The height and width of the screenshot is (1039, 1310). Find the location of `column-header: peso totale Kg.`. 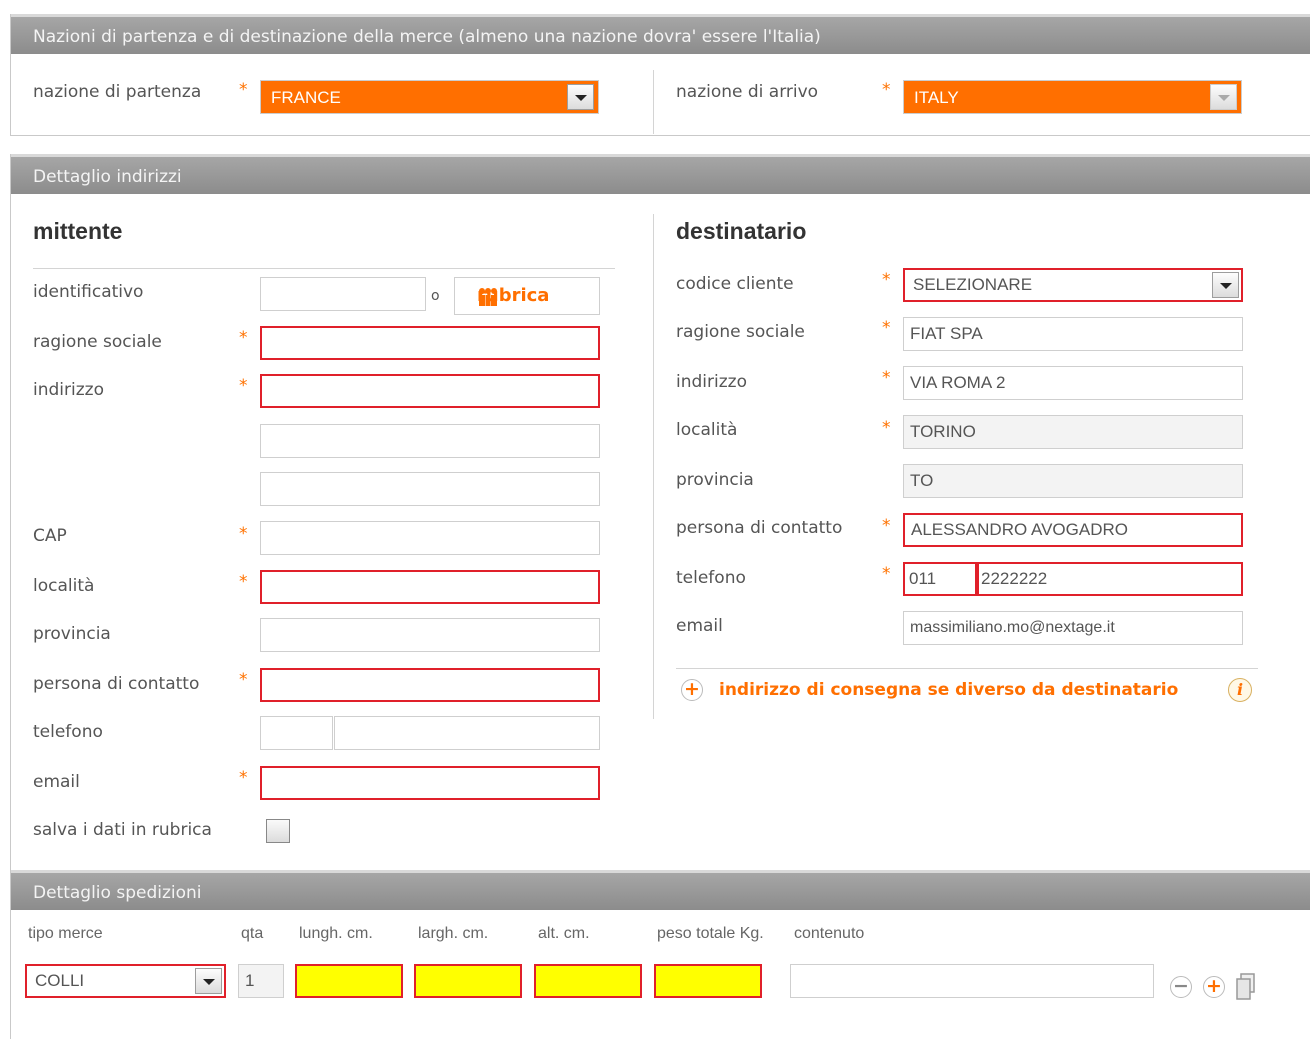

column-header: peso totale Kg. is located at coordinates (710, 933).